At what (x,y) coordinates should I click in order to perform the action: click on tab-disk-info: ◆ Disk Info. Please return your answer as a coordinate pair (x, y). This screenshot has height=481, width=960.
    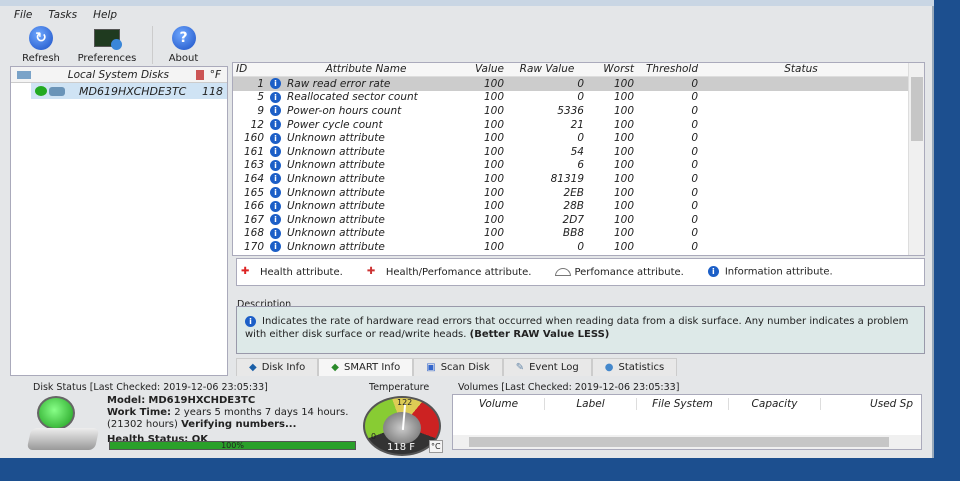
    Looking at the image, I should click on (277, 367).